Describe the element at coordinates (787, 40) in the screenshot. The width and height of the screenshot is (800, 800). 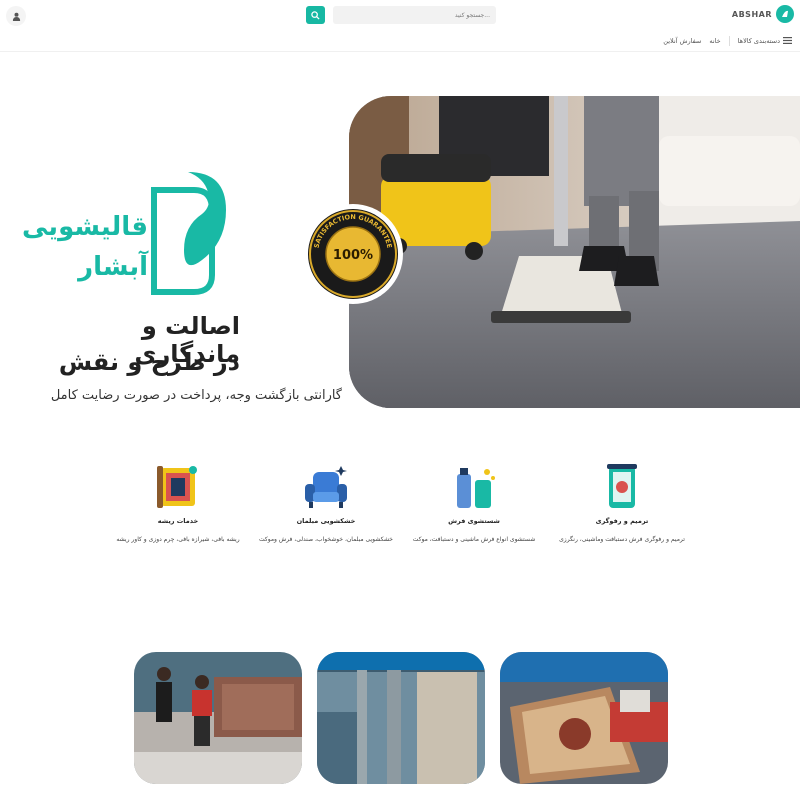
I see `menu-icon` at that location.